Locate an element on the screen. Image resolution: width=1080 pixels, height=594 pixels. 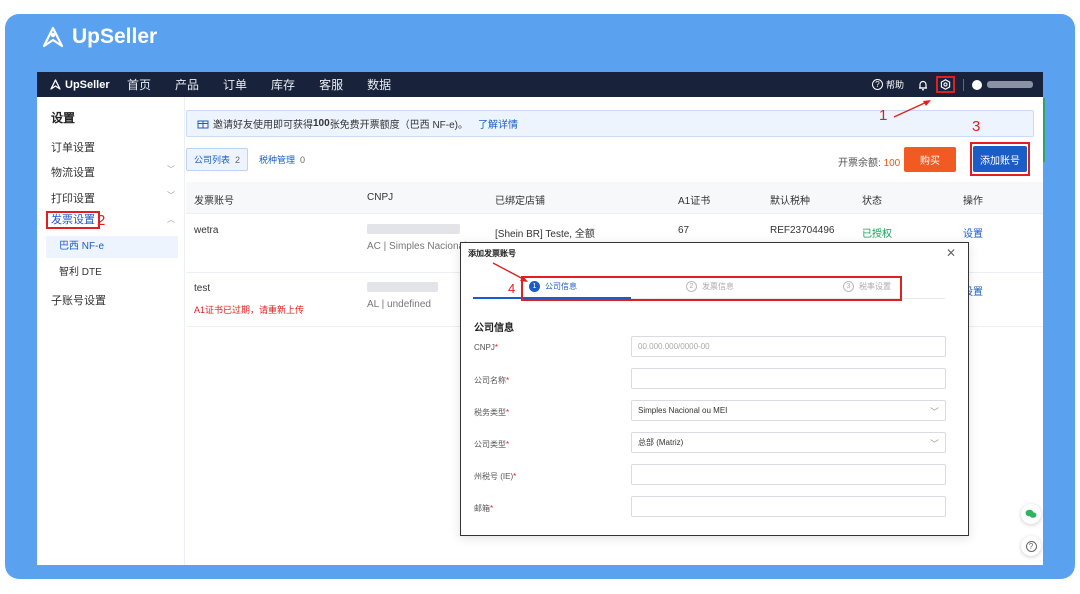
help-button: ? 帮助 is located at coordinates (887, 84).